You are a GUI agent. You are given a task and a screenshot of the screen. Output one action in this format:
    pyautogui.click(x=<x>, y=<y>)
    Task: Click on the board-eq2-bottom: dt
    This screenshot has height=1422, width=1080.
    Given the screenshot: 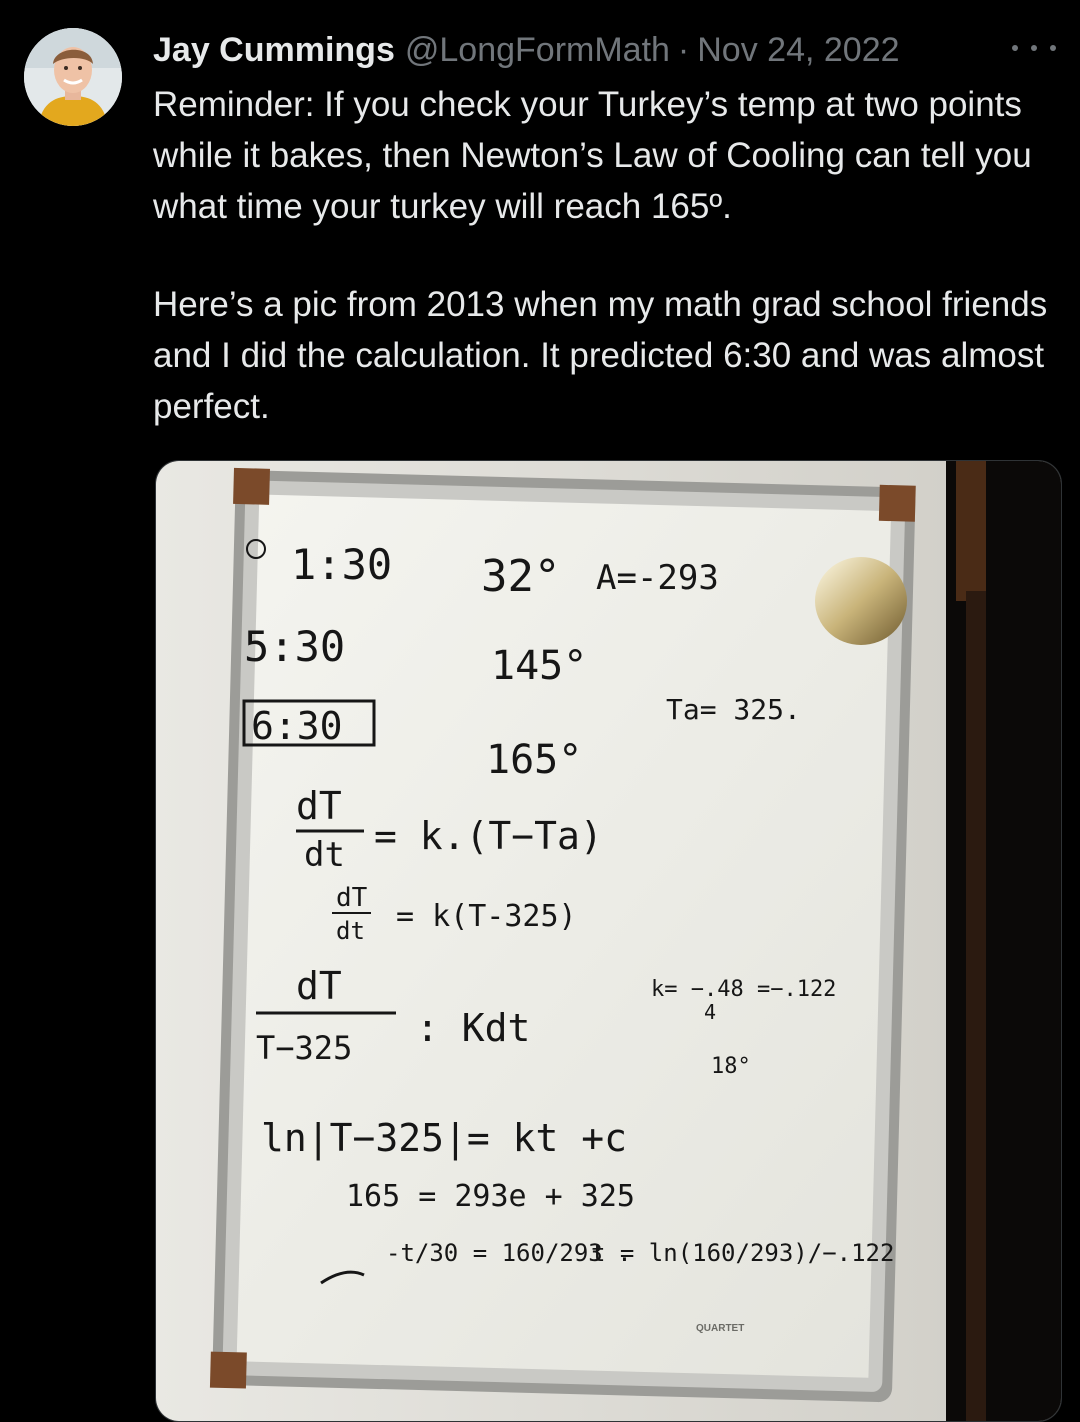 What is the action you would take?
    pyautogui.click(x=350, y=931)
    